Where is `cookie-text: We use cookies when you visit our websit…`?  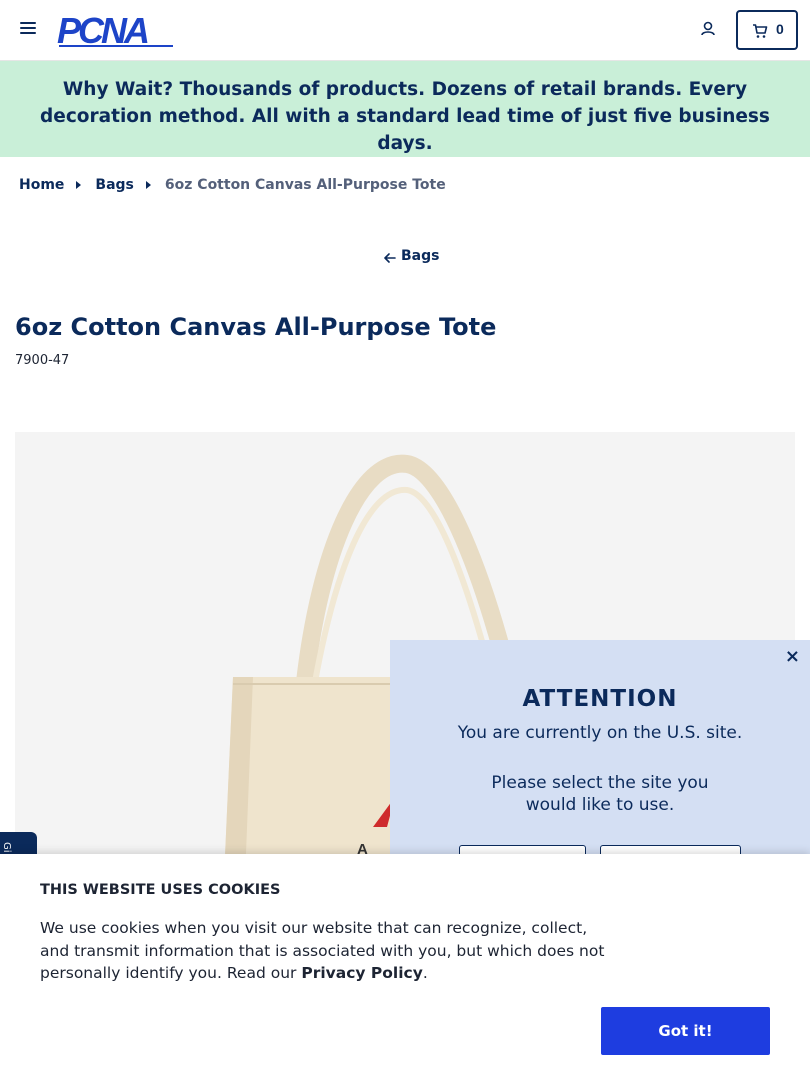
cookie-text: We use cookies when you visit our websit… is located at coordinates (330, 951).